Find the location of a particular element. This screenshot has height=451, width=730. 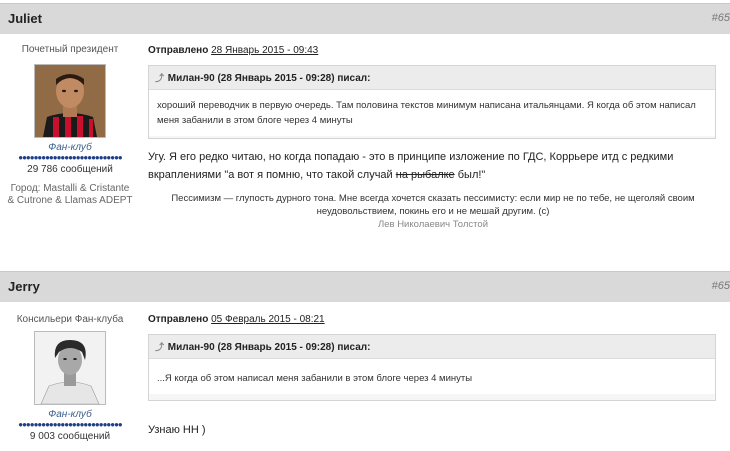

signature-author: Лев Николаевич Толстой is located at coordinates (433, 224).